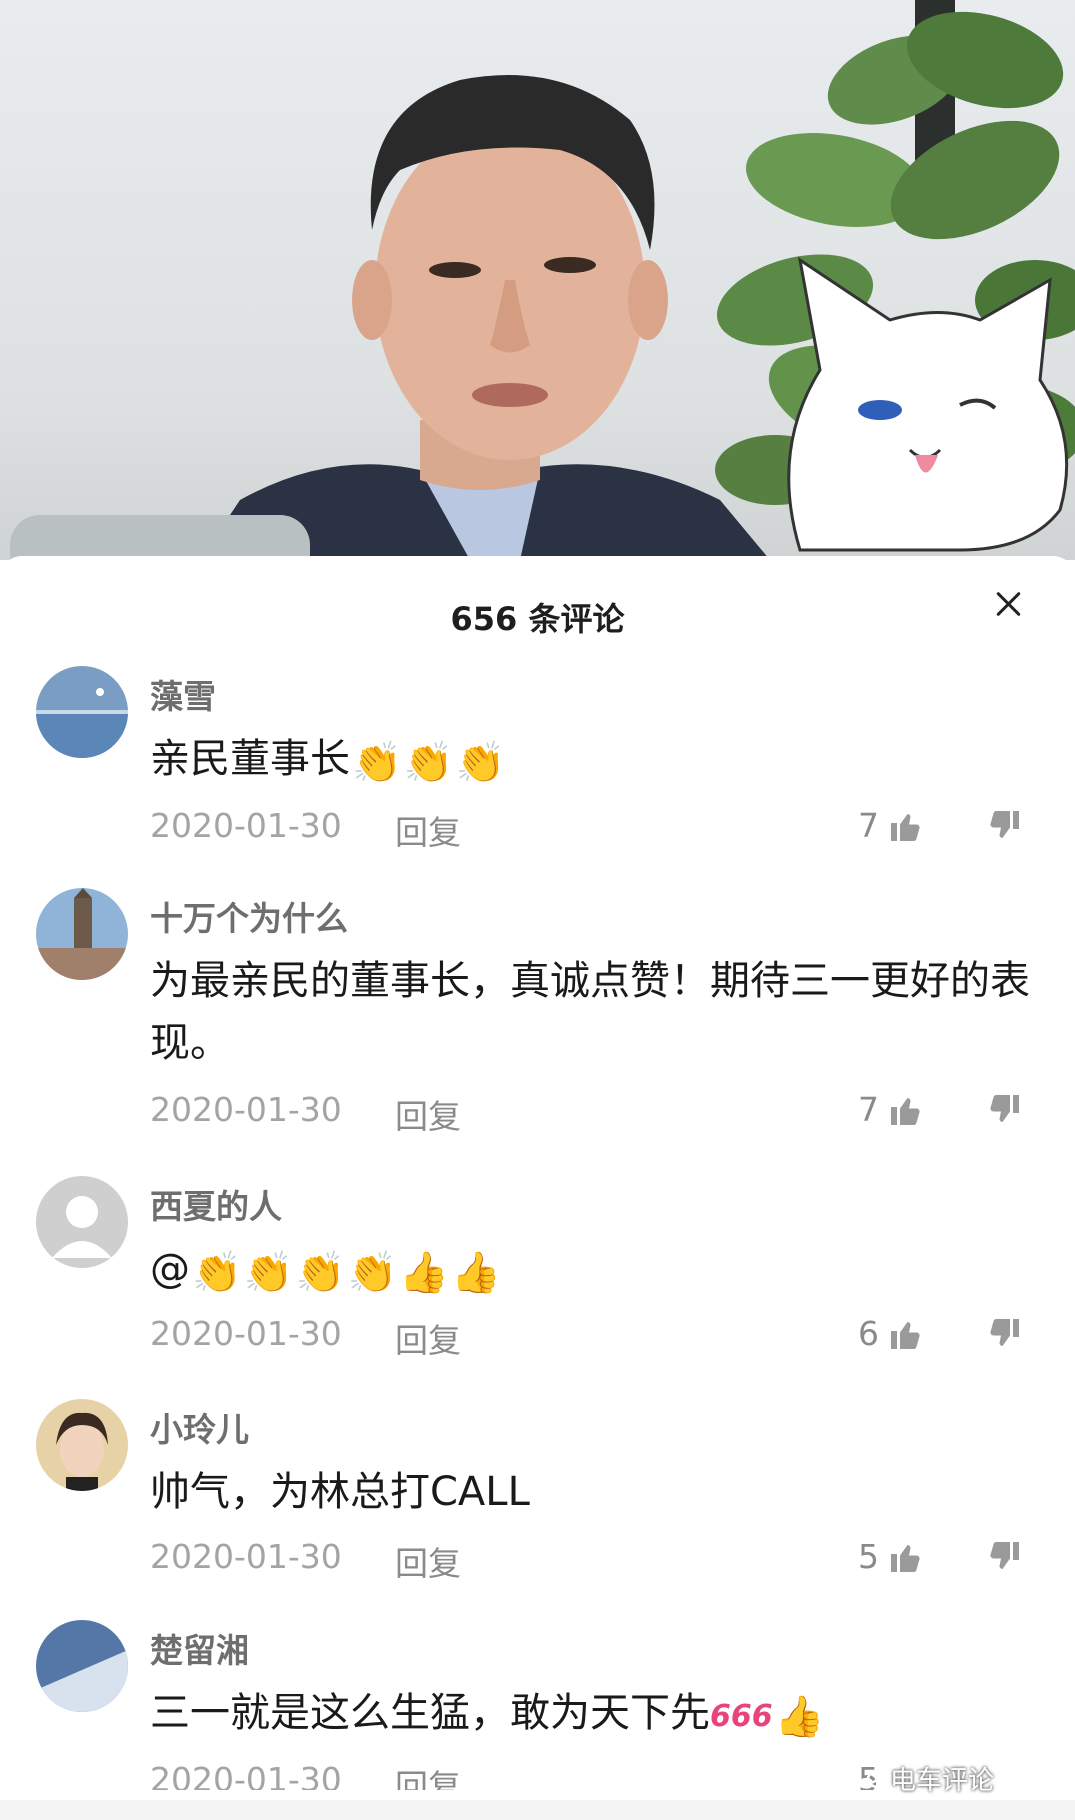 The image size is (1075, 1820). What do you see at coordinates (216, 1204) in the screenshot?
I see `comment-username: 西夏的人` at bounding box center [216, 1204].